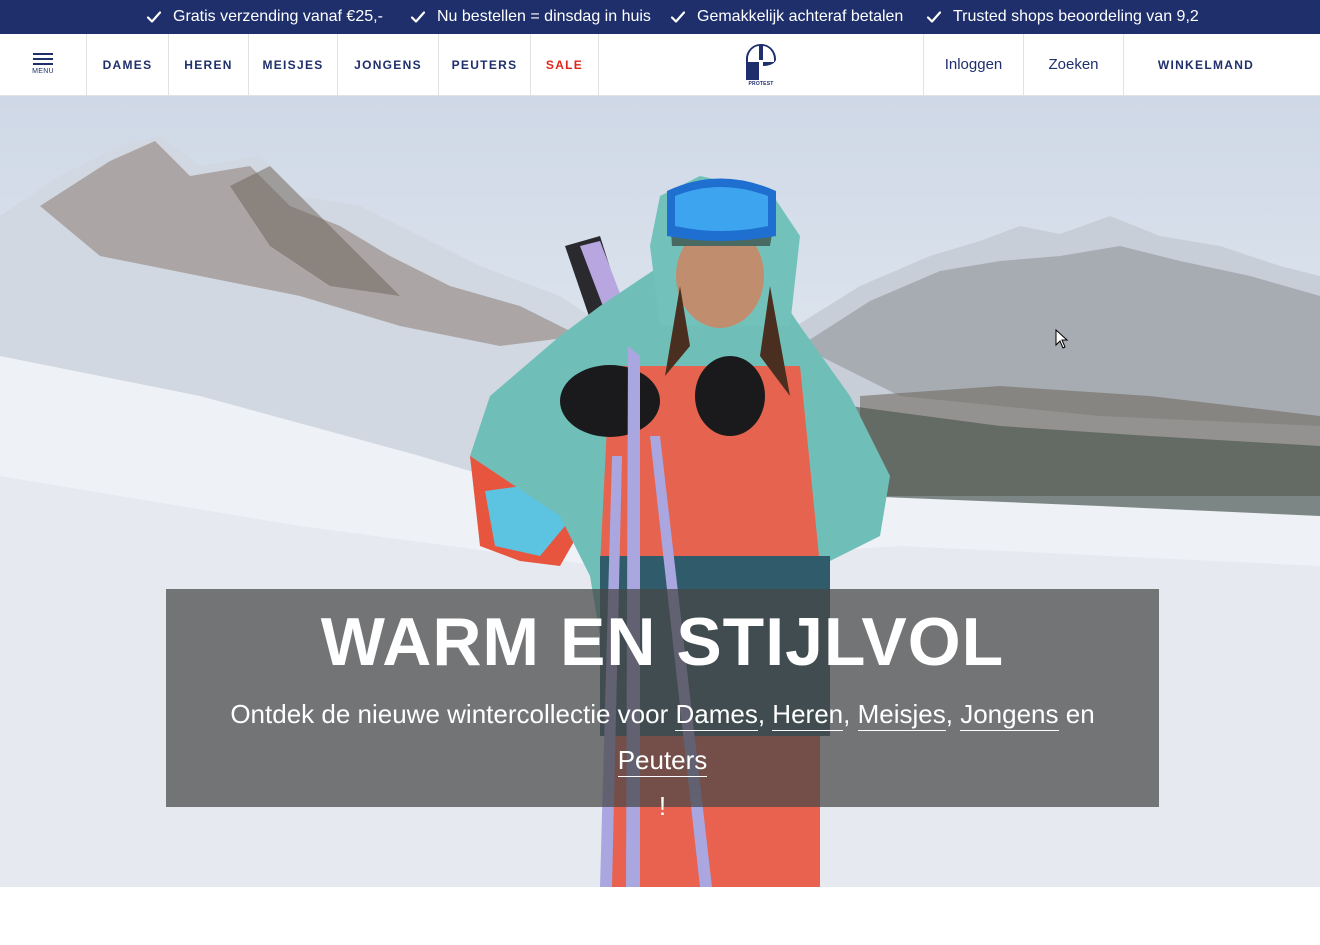 The width and height of the screenshot is (1320, 945). Describe the element at coordinates (662, 806) in the screenshot. I see `hero-suffix: !` at that location.